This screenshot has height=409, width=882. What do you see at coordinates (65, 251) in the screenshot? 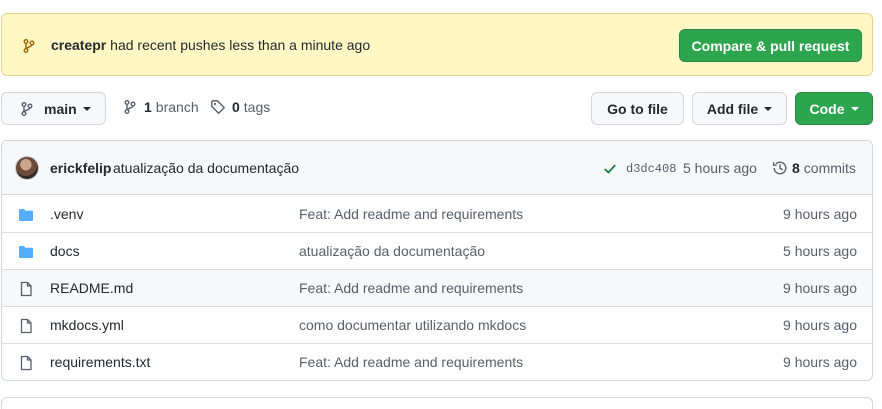
I see `file-name: docs` at bounding box center [65, 251].